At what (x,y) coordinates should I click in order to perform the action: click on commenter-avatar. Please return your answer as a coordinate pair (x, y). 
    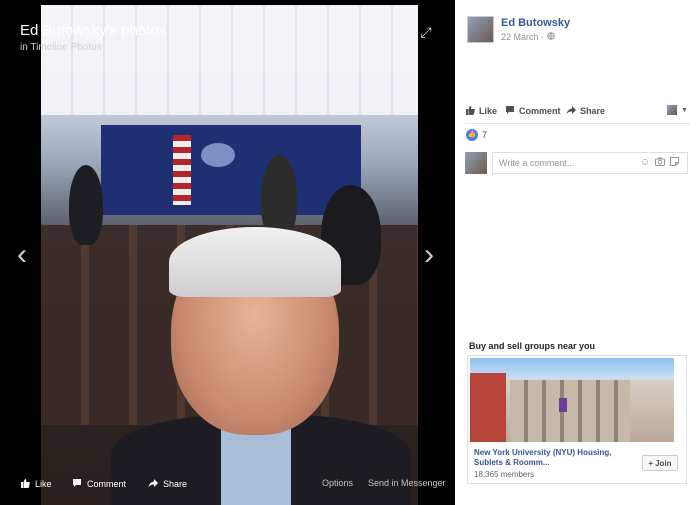
    Looking at the image, I should click on (476, 163).